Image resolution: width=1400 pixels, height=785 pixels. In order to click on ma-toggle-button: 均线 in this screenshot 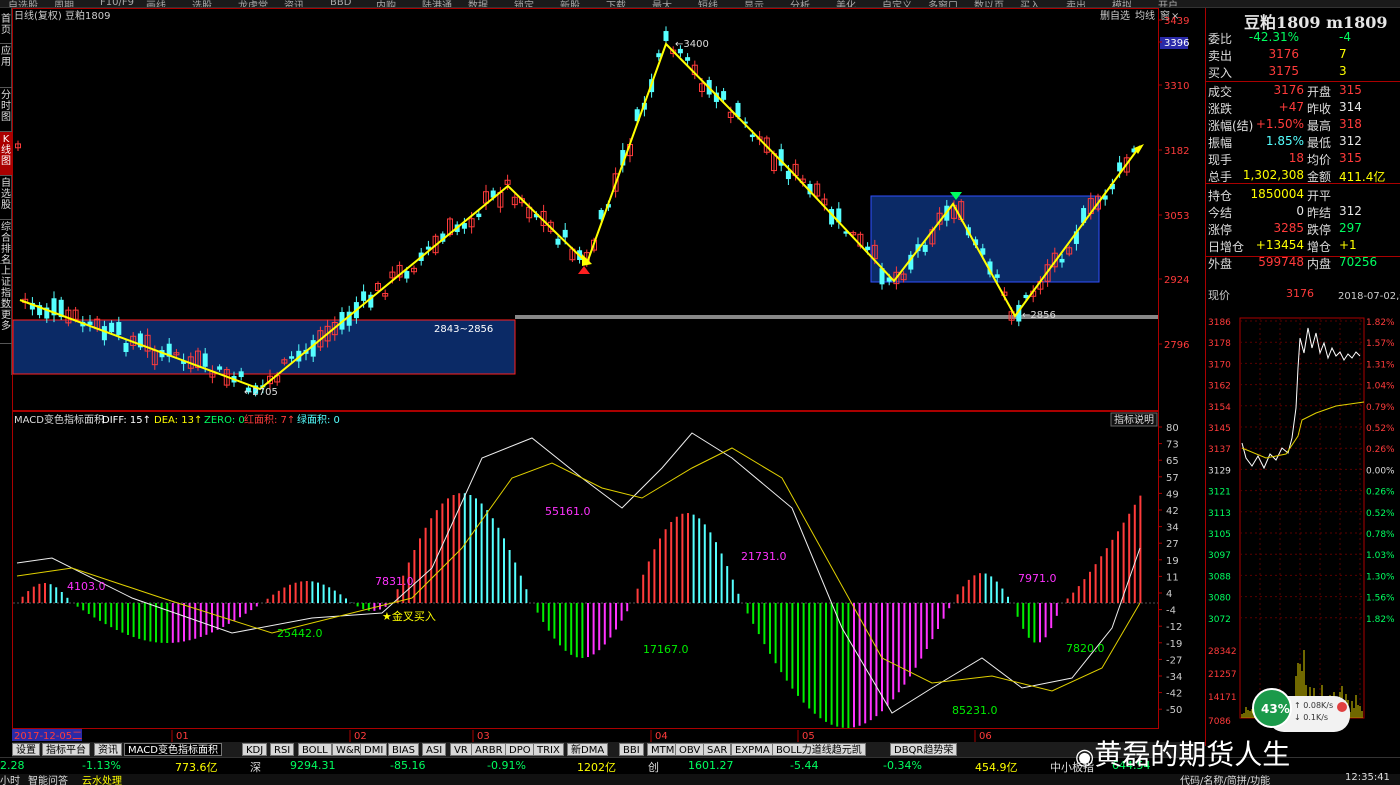, I will do `click(1145, 15)`.